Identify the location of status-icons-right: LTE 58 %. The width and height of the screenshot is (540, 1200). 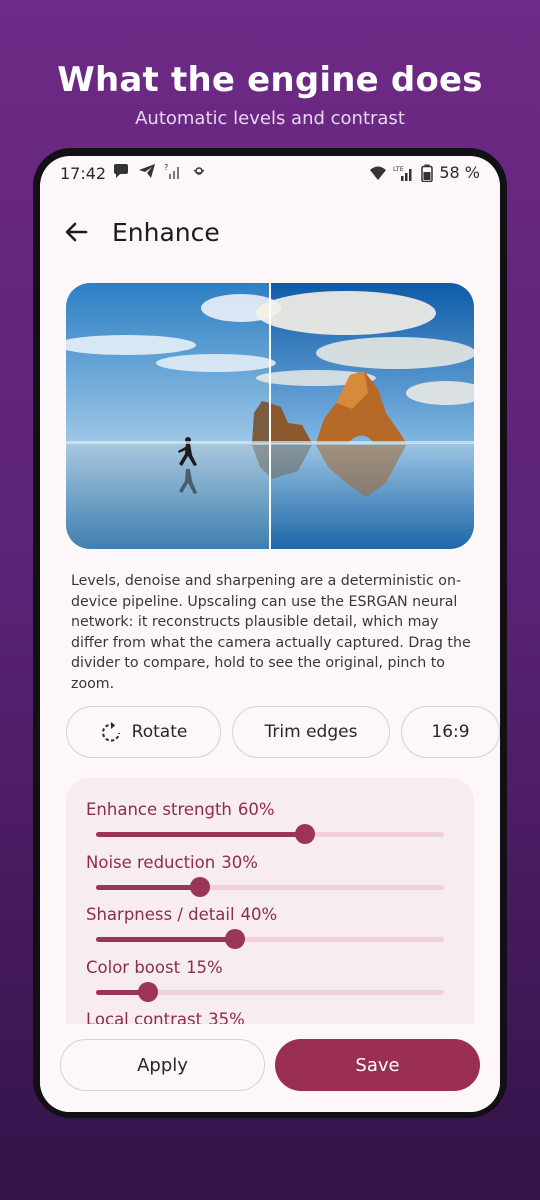
(424, 172).